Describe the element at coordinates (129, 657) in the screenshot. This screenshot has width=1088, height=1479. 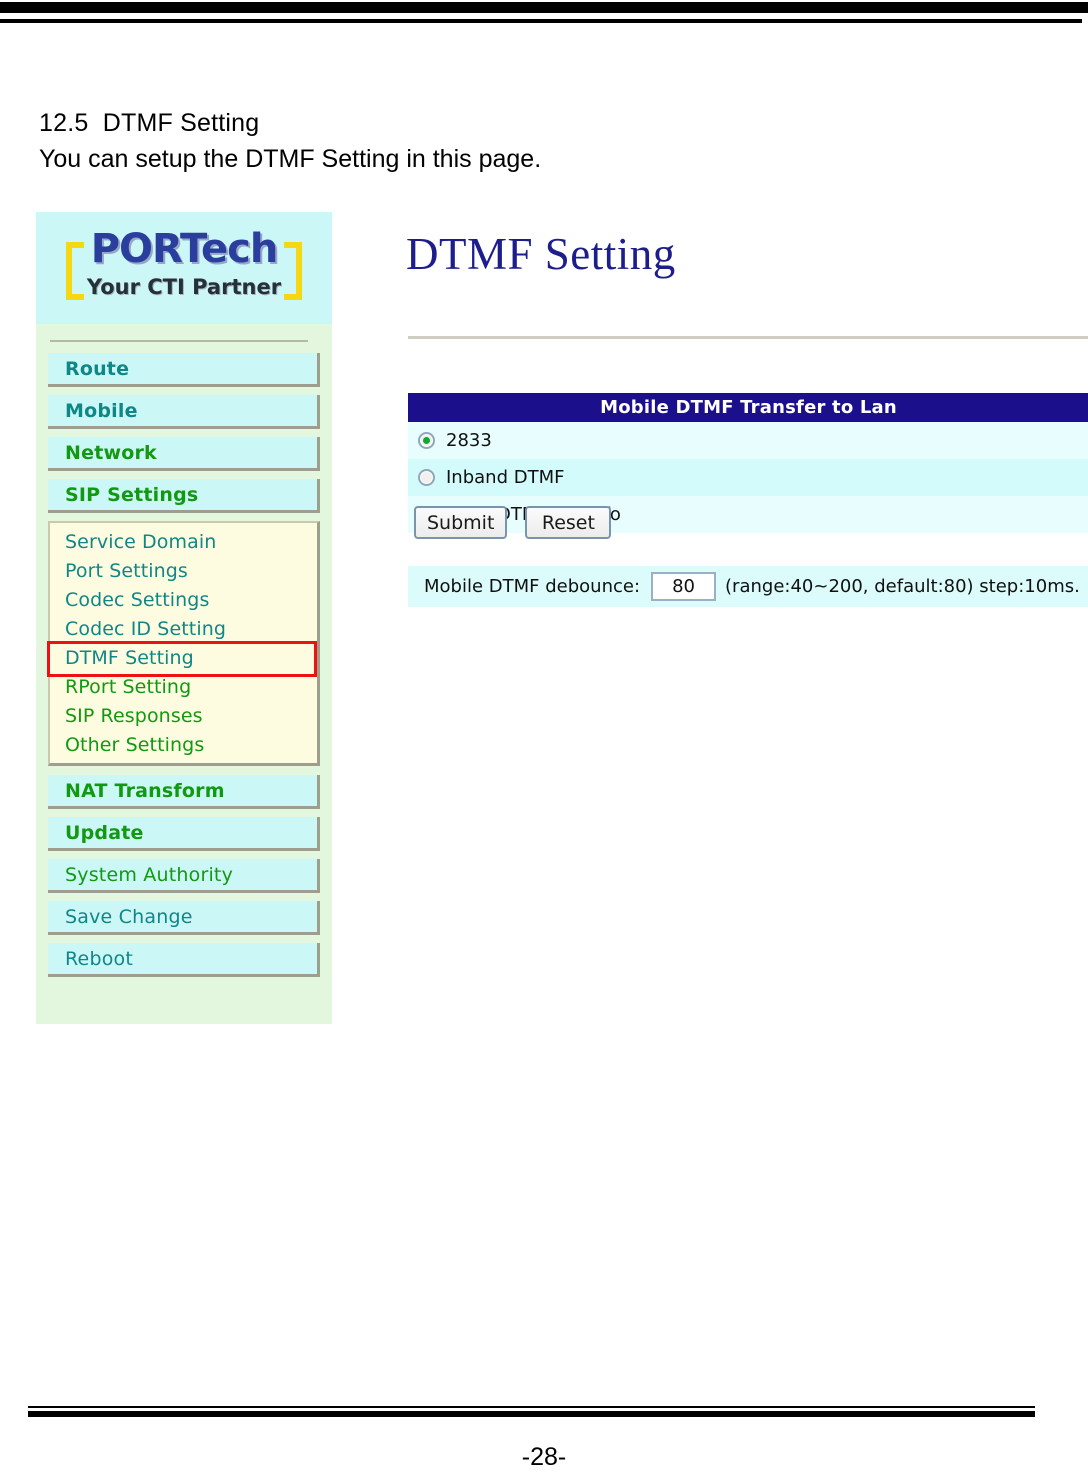
I see `submenu-item-label: DTMF Setting` at that location.